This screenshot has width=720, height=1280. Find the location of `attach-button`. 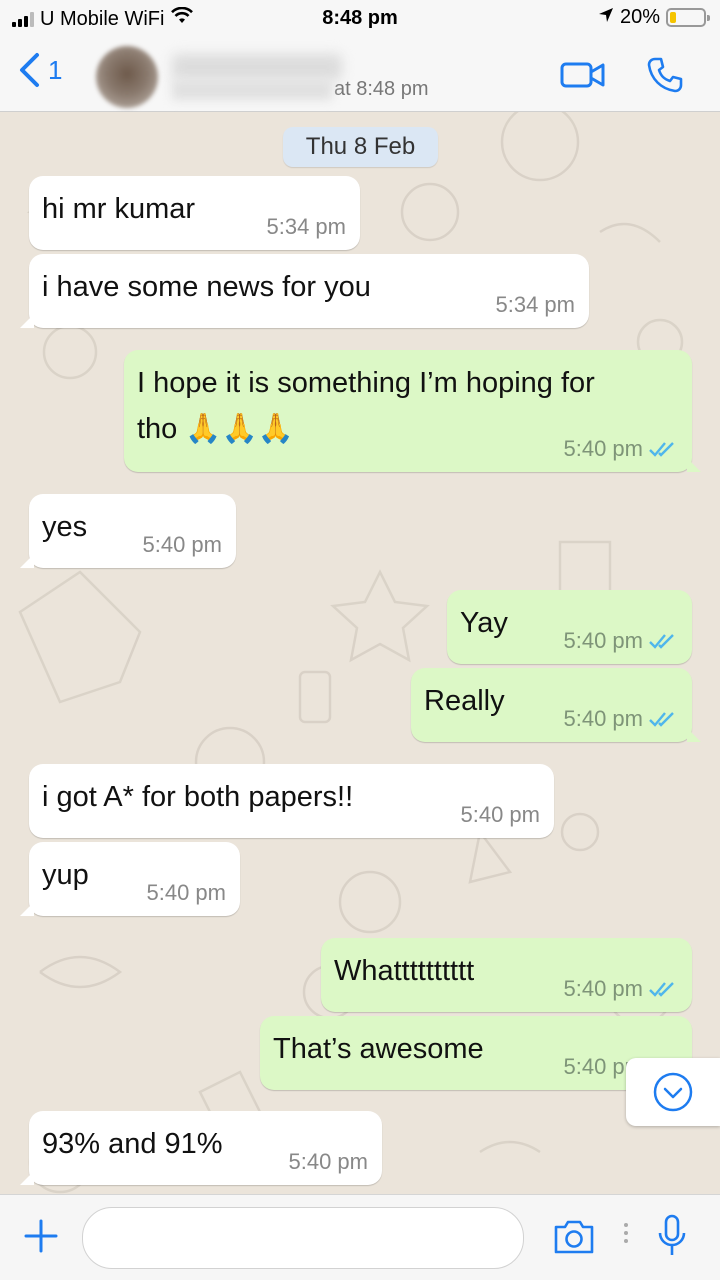

attach-button is located at coordinates (41, 1238).